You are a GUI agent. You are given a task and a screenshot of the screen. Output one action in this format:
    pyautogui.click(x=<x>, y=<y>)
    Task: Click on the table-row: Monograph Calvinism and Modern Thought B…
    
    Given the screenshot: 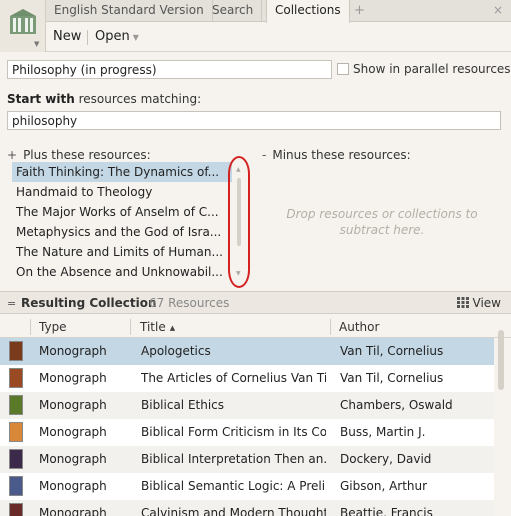 What is the action you would take?
    pyautogui.click(x=247, y=508)
    